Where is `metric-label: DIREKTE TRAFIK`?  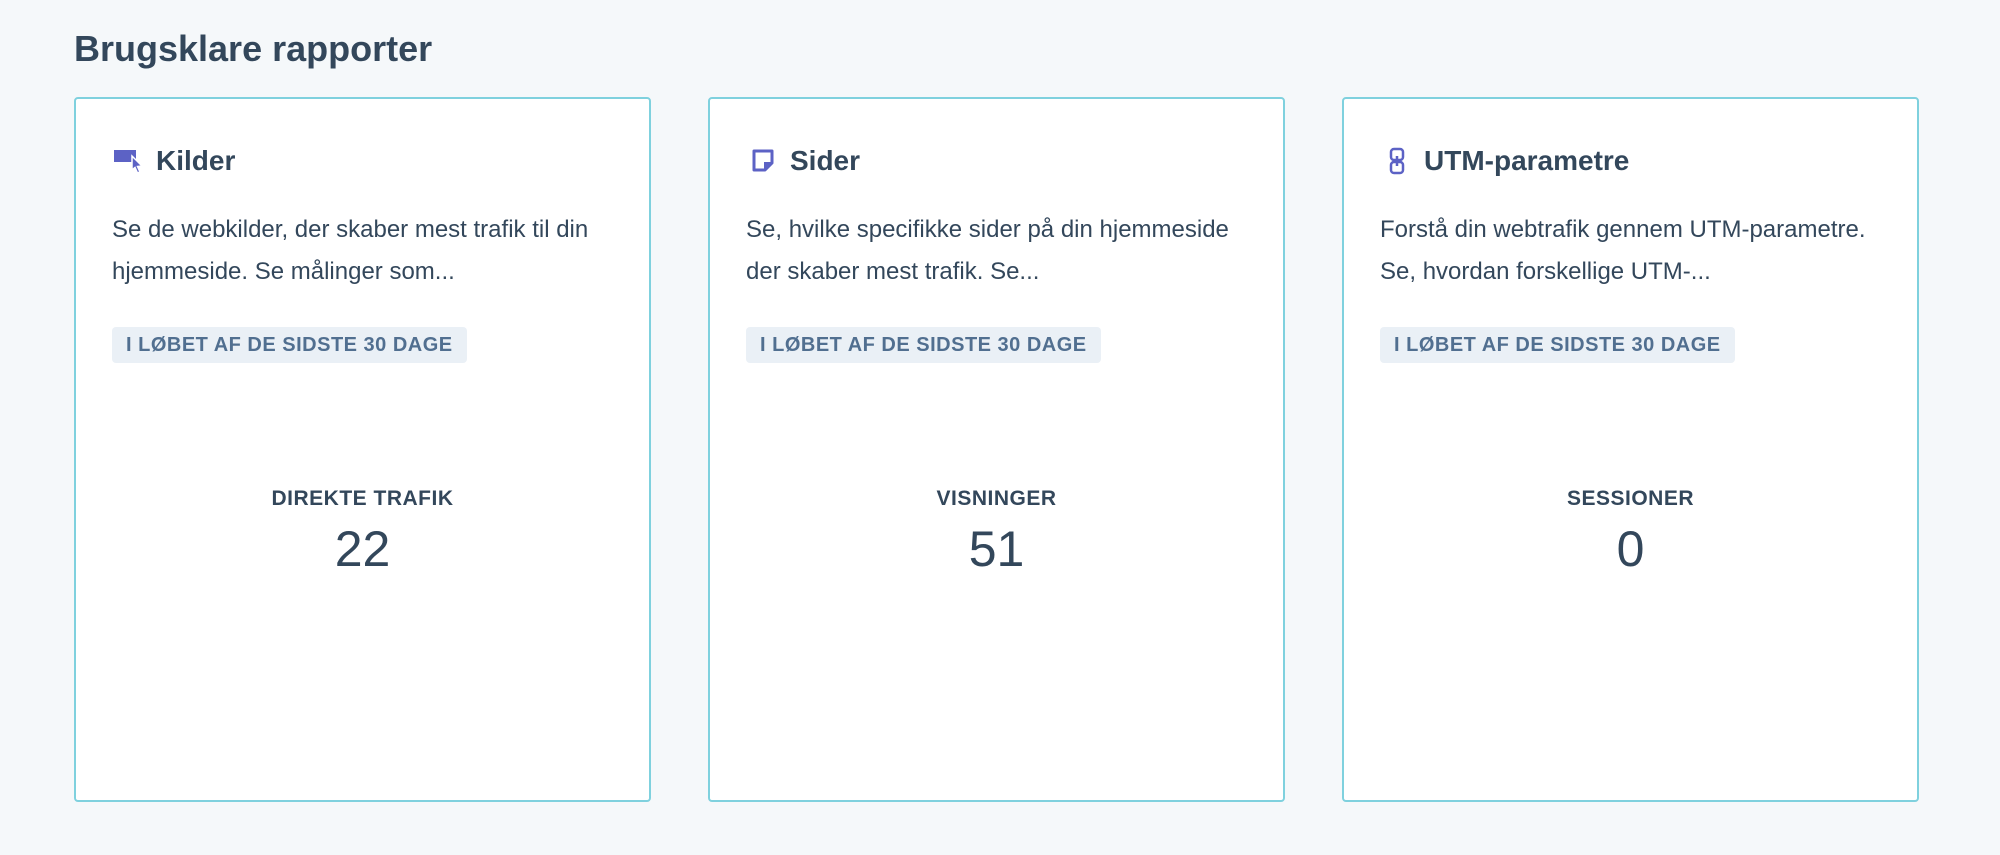
metric-label: DIREKTE TRAFIK is located at coordinates (362, 498).